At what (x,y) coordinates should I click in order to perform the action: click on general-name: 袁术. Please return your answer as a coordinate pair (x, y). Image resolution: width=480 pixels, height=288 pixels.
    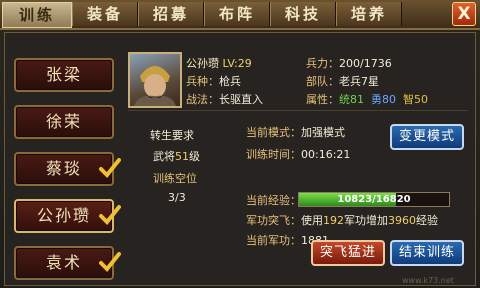
    Looking at the image, I should click on (63, 262).